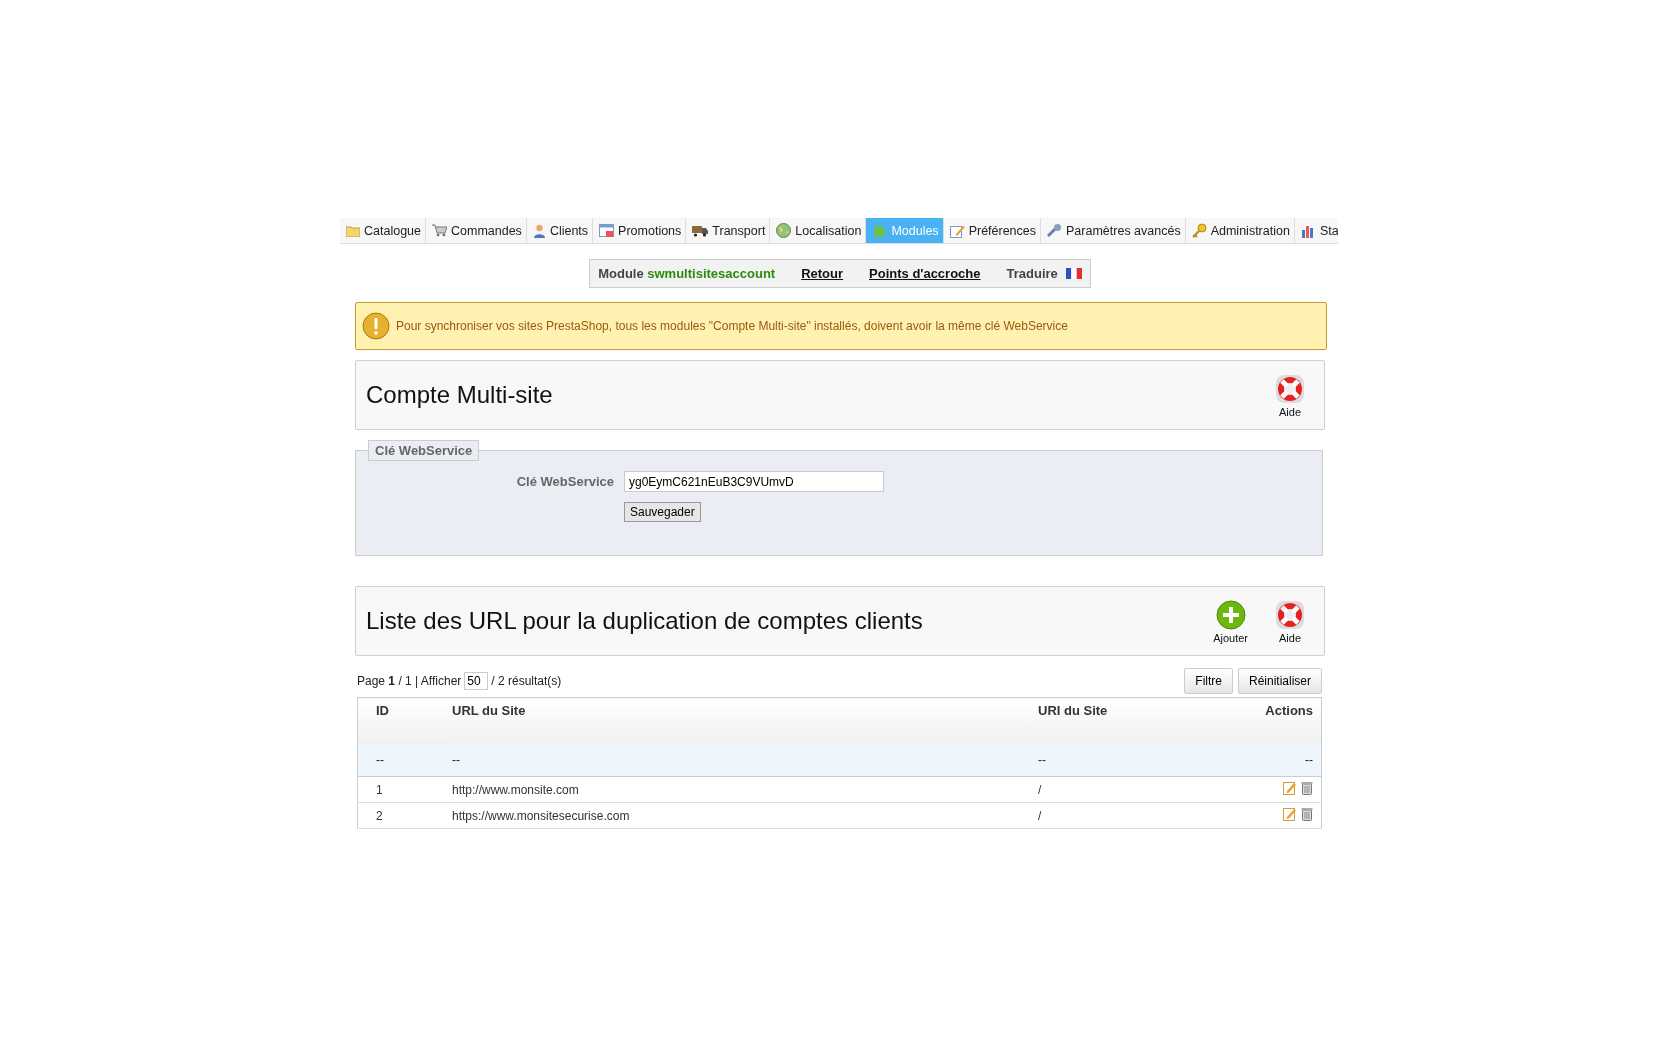 This screenshot has height=1050, width=1680. Describe the element at coordinates (662, 512) in the screenshot. I see `save-button: Sauvegader` at that location.